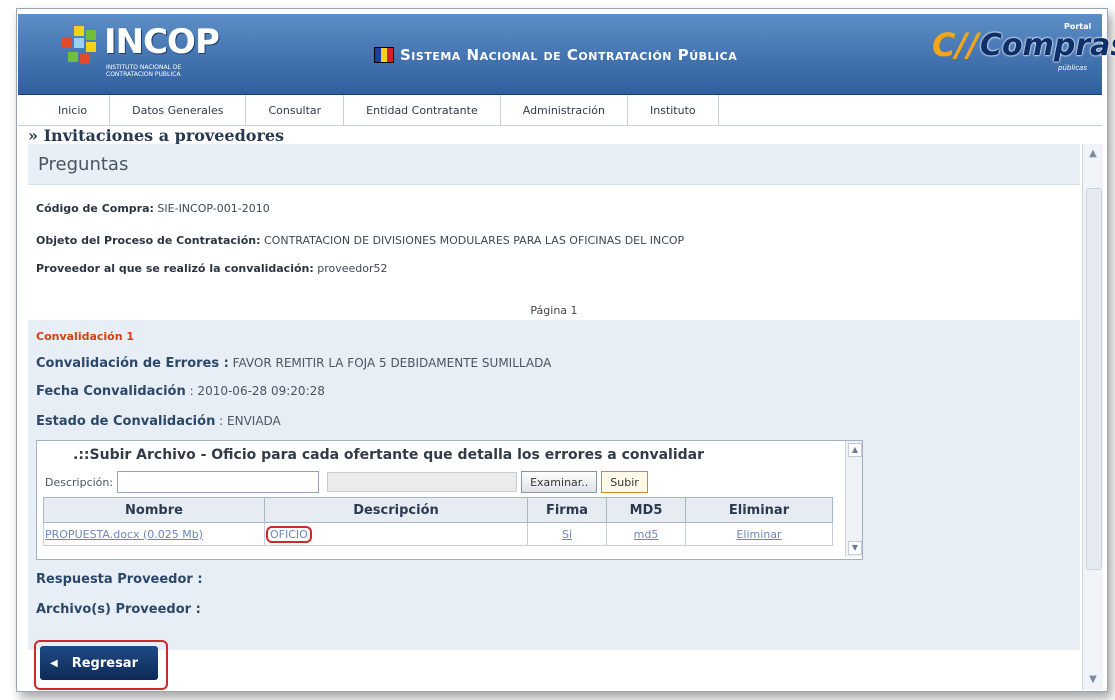 This screenshot has height=700, width=1115. What do you see at coordinates (1094, 379) in the screenshot?
I see `scrollbar-thumb` at bounding box center [1094, 379].